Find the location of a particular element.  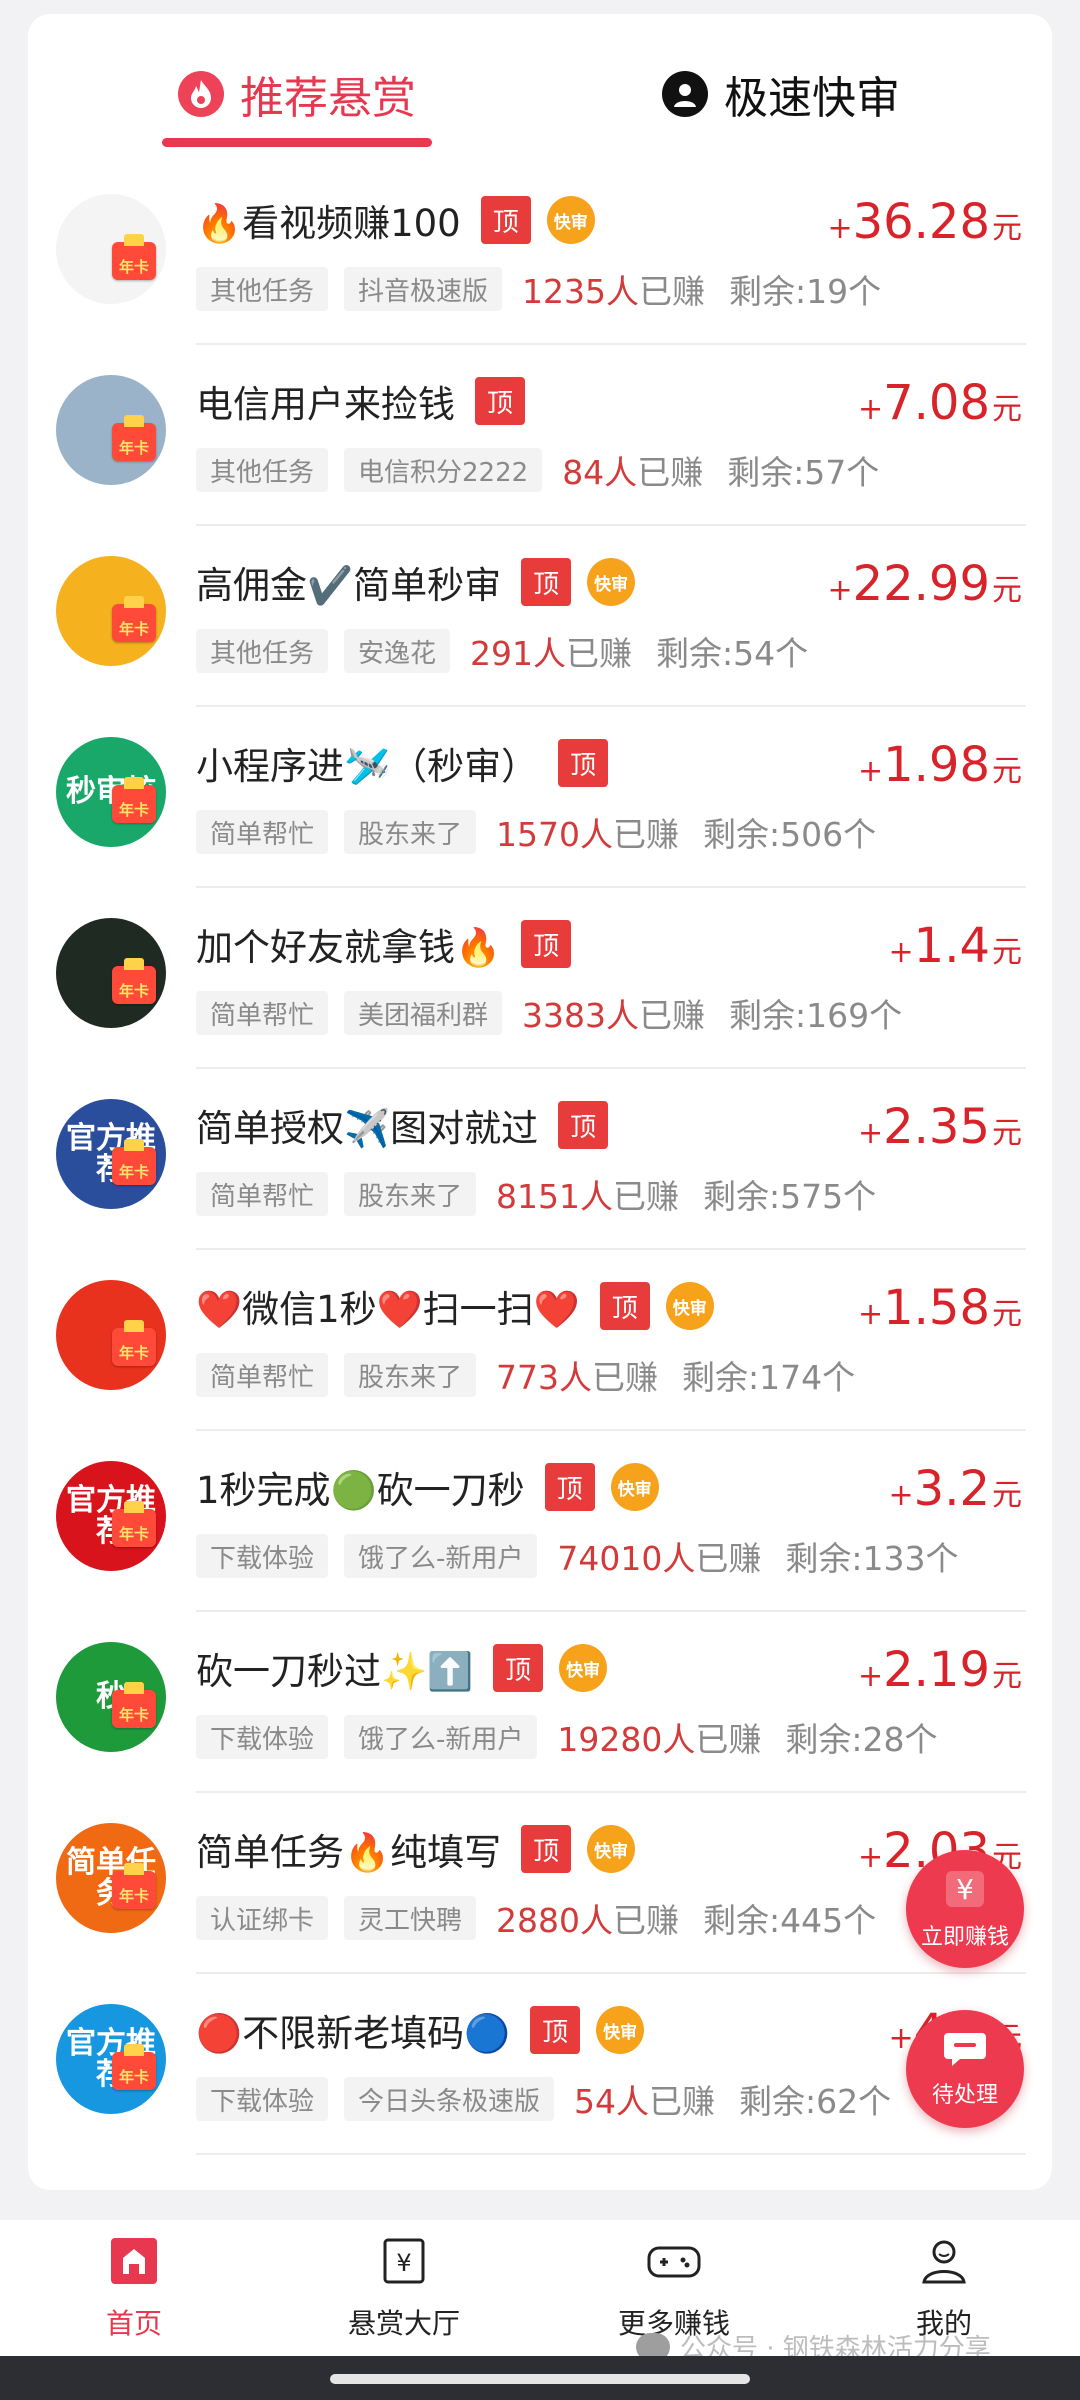

reward-hall-icon: ¥ is located at coordinates (404, 2263).